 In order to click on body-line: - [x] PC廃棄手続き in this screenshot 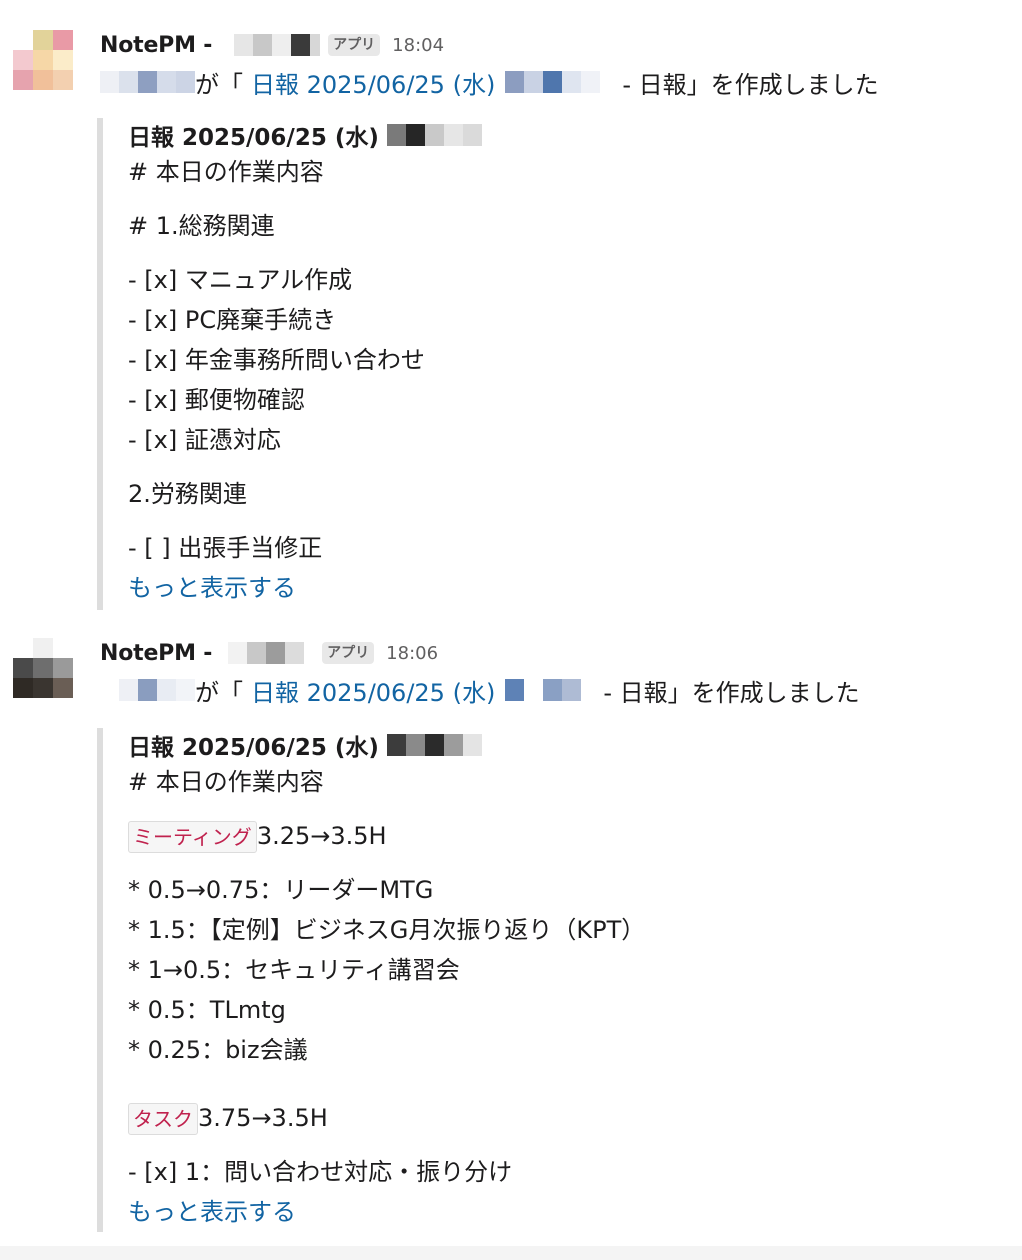, I will do `click(232, 320)`.